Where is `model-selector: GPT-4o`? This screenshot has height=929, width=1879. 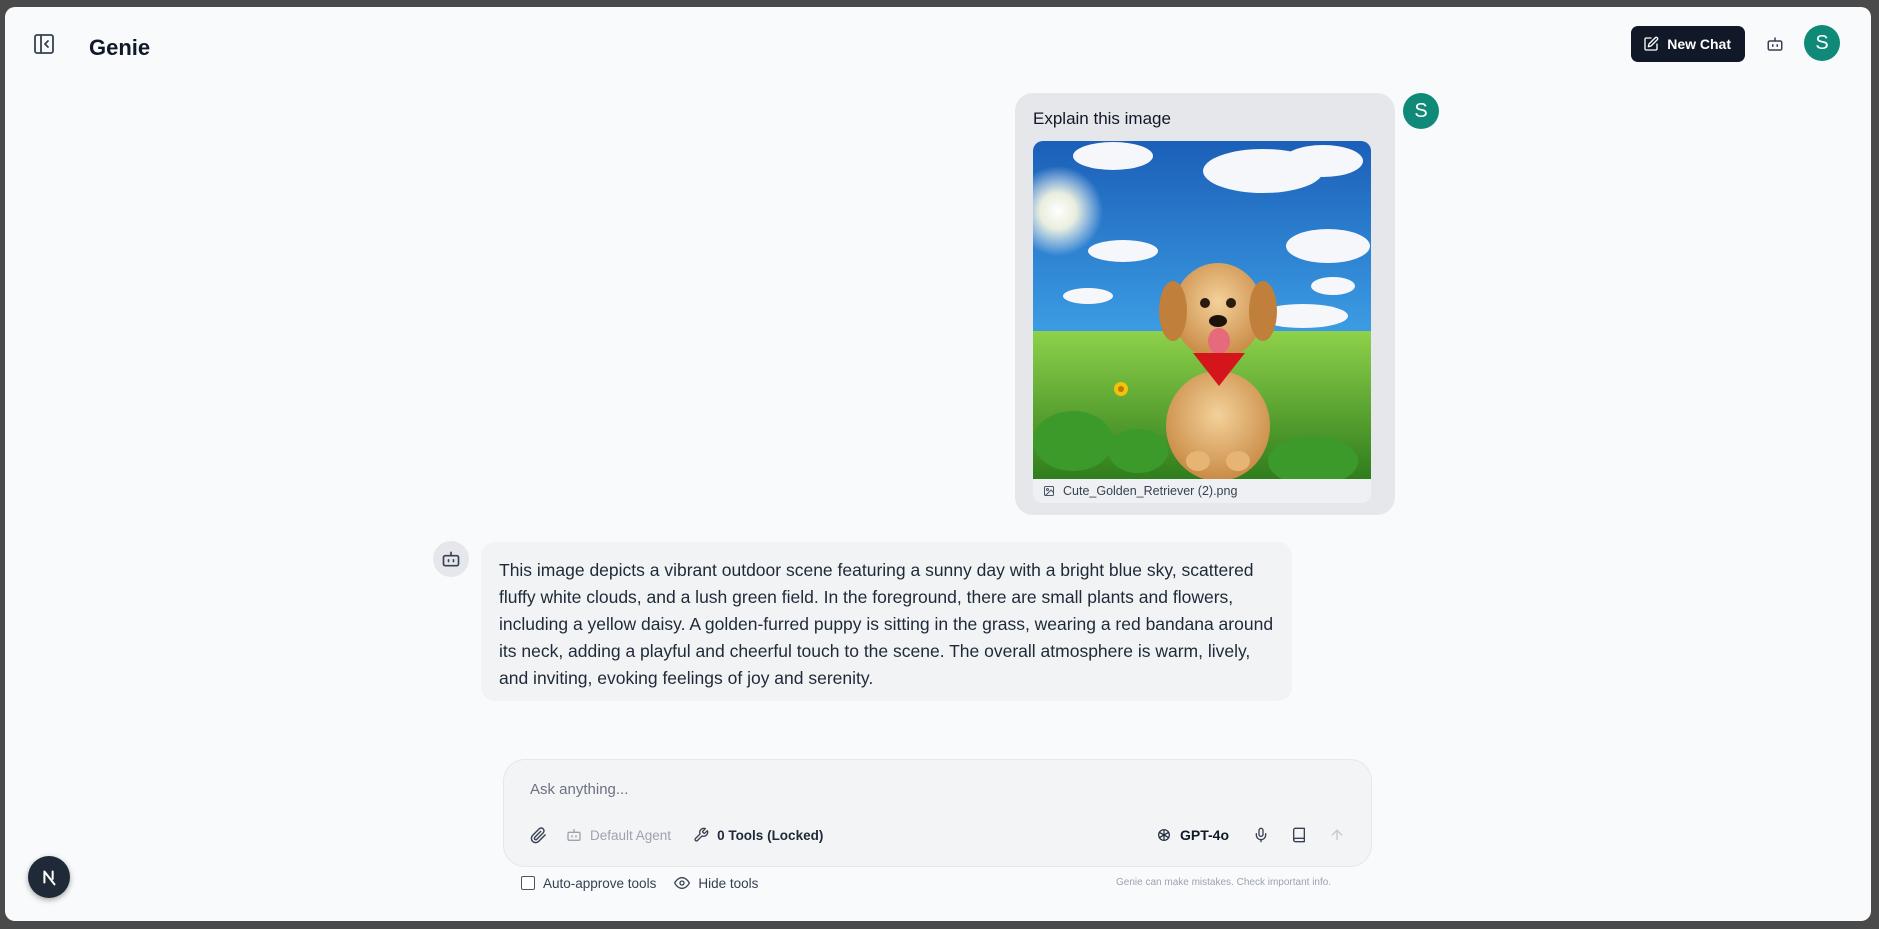 model-selector: GPT-4o is located at coordinates (1192, 835).